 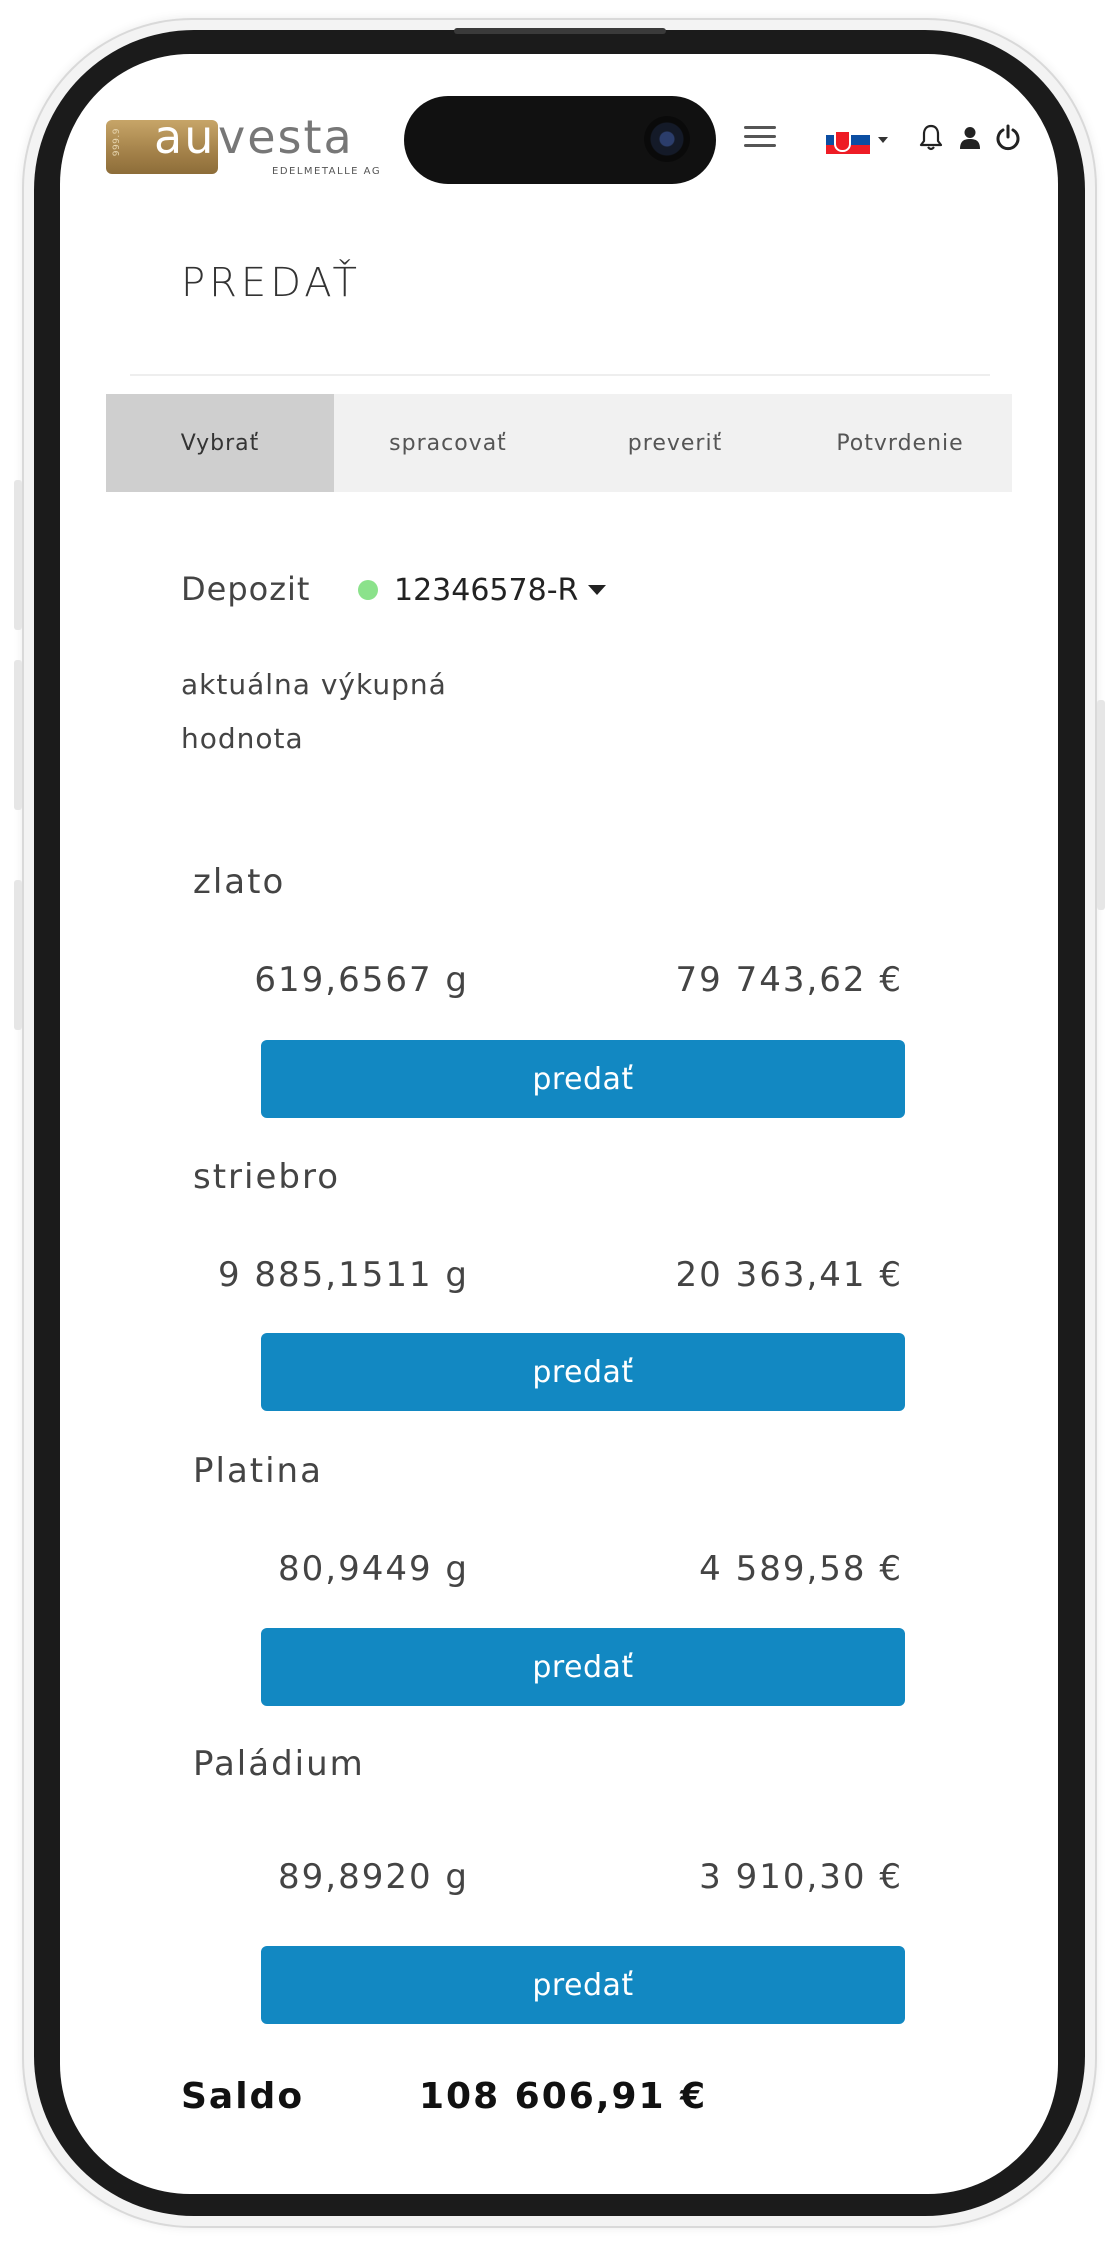 I want to click on dynamic-island, so click(x=560, y=140).